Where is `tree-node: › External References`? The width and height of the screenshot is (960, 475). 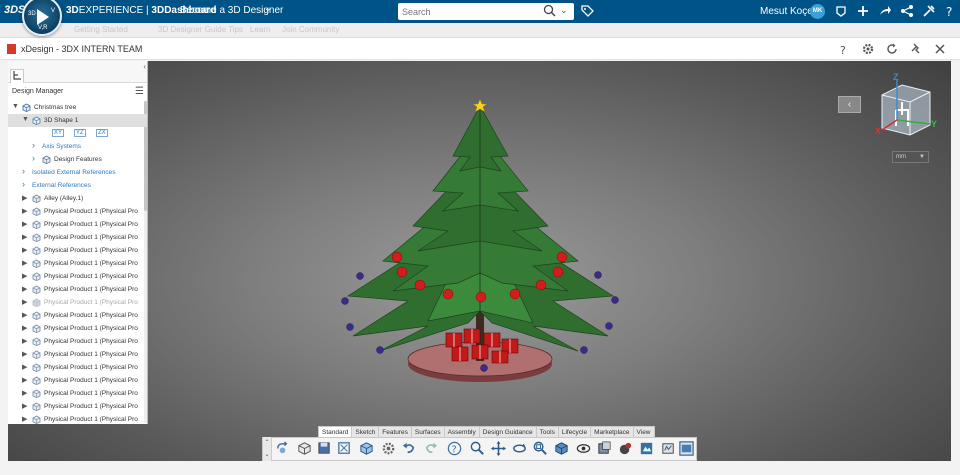 tree-node: › External References is located at coordinates (77, 185).